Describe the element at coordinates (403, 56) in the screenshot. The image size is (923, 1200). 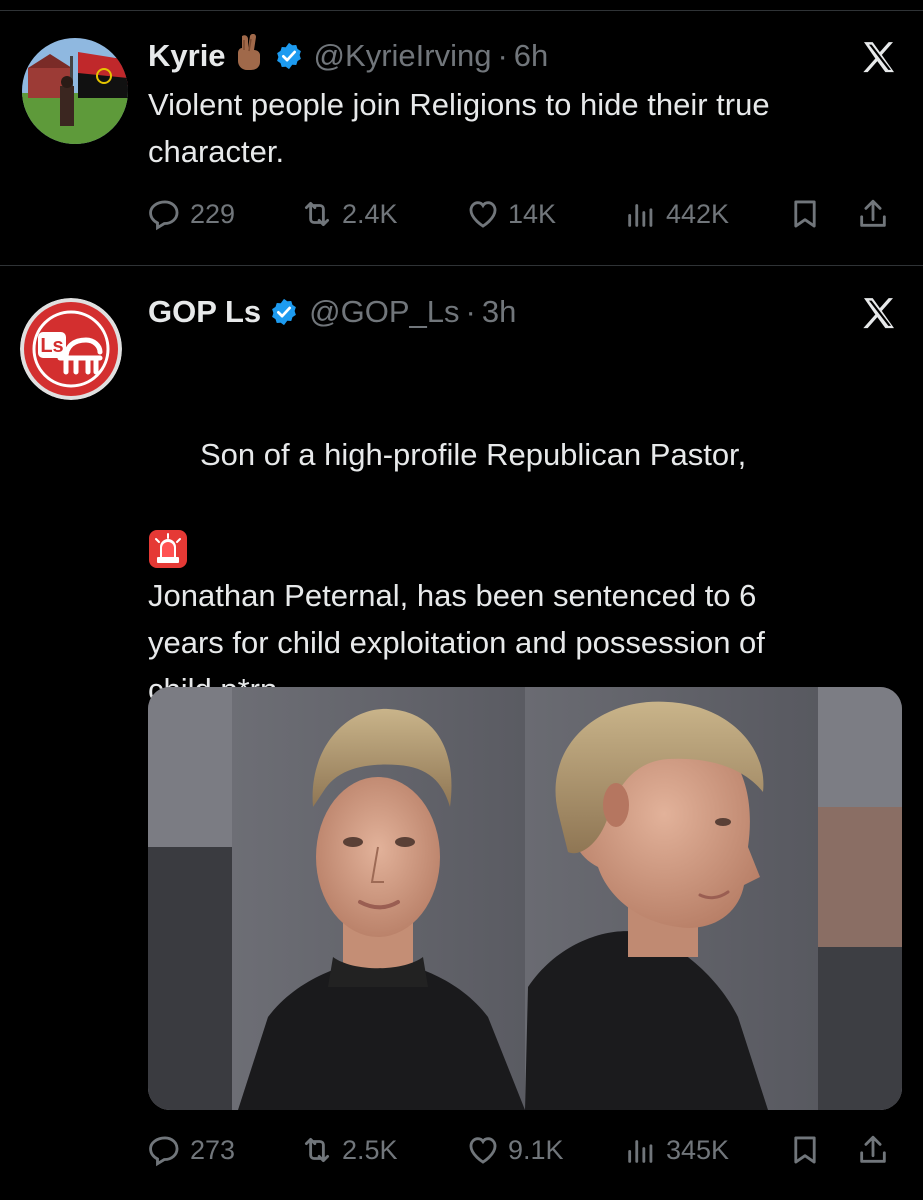
I see `user-handle: @KyrieIrving` at that location.